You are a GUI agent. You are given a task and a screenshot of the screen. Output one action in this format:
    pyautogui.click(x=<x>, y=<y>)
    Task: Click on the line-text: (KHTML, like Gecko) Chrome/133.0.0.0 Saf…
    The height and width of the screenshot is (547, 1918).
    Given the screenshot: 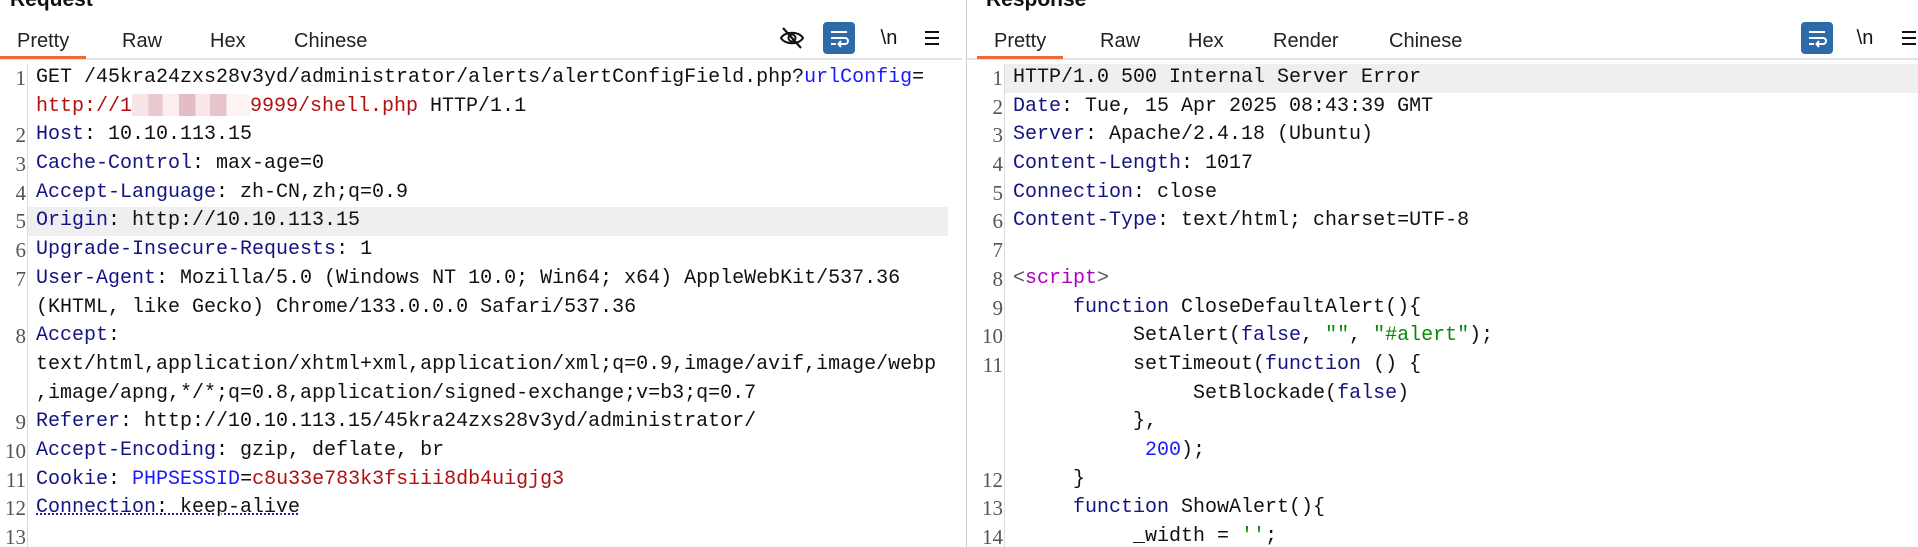 What is the action you would take?
    pyautogui.click(x=488, y=308)
    